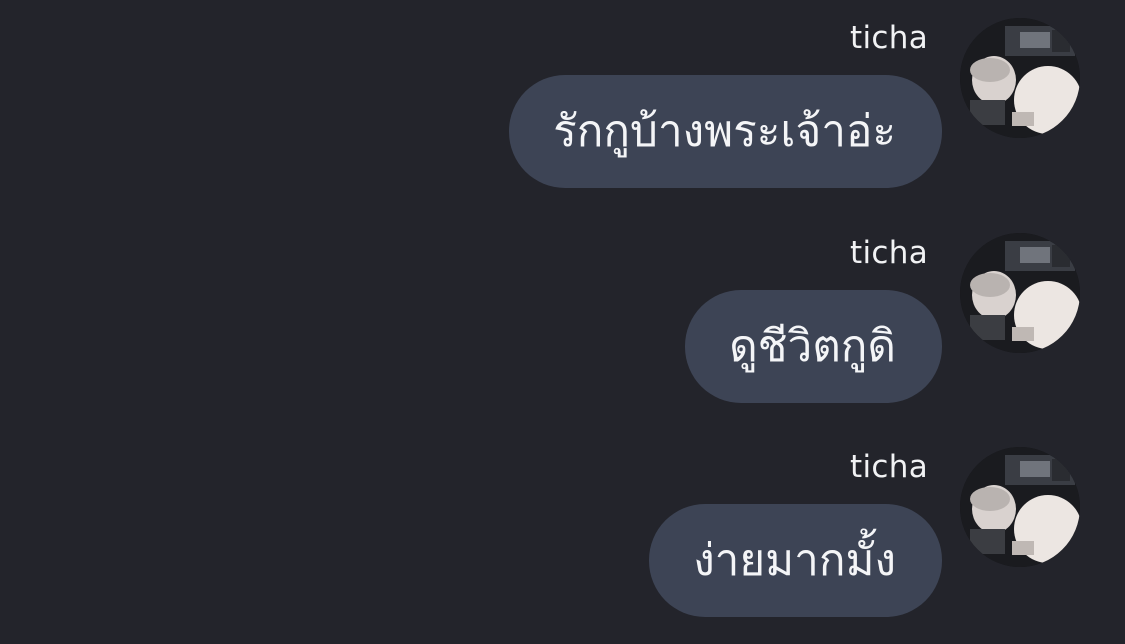  Describe the element at coordinates (725, 131) in the screenshot. I see `message-bubble: รักกูบ้างพระเจ้าอ่ะ` at that location.